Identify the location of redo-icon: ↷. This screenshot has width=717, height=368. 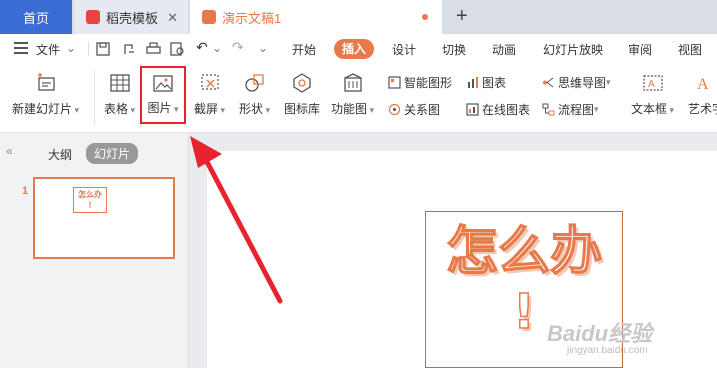
(238, 47).